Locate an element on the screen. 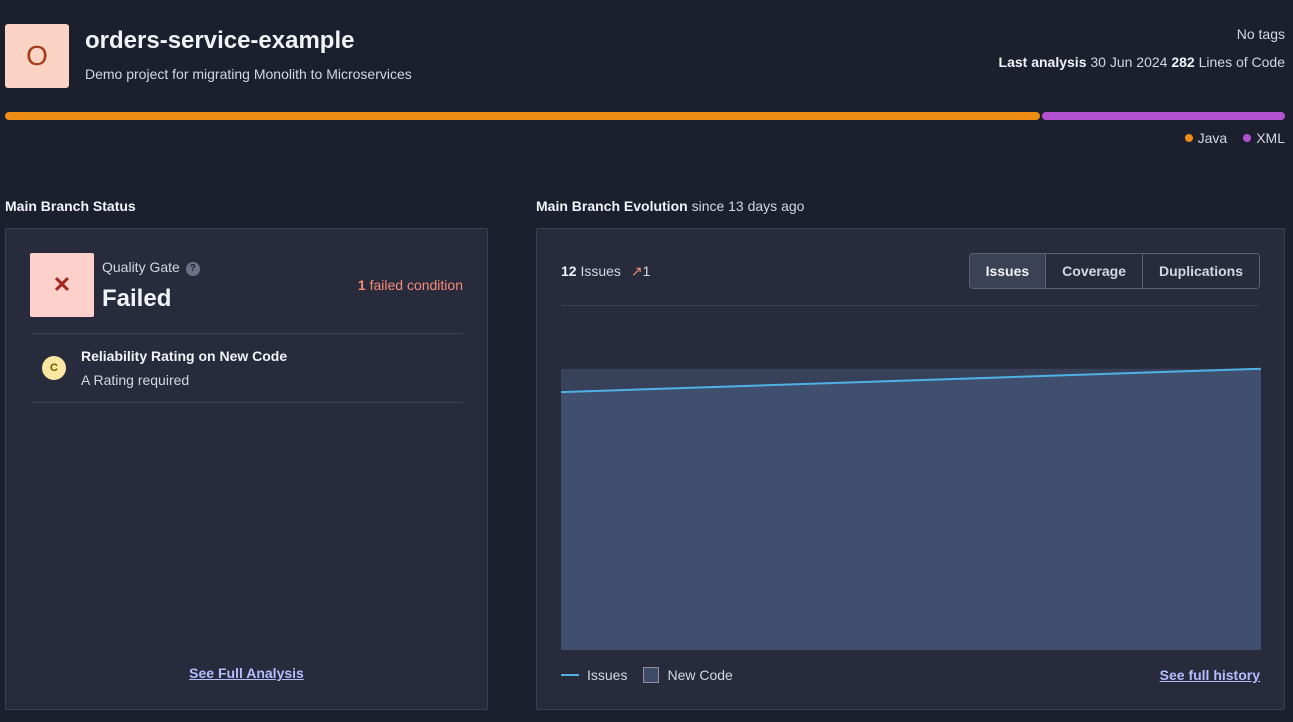  loc-value: 282 is located at coordinates (1183, 62).